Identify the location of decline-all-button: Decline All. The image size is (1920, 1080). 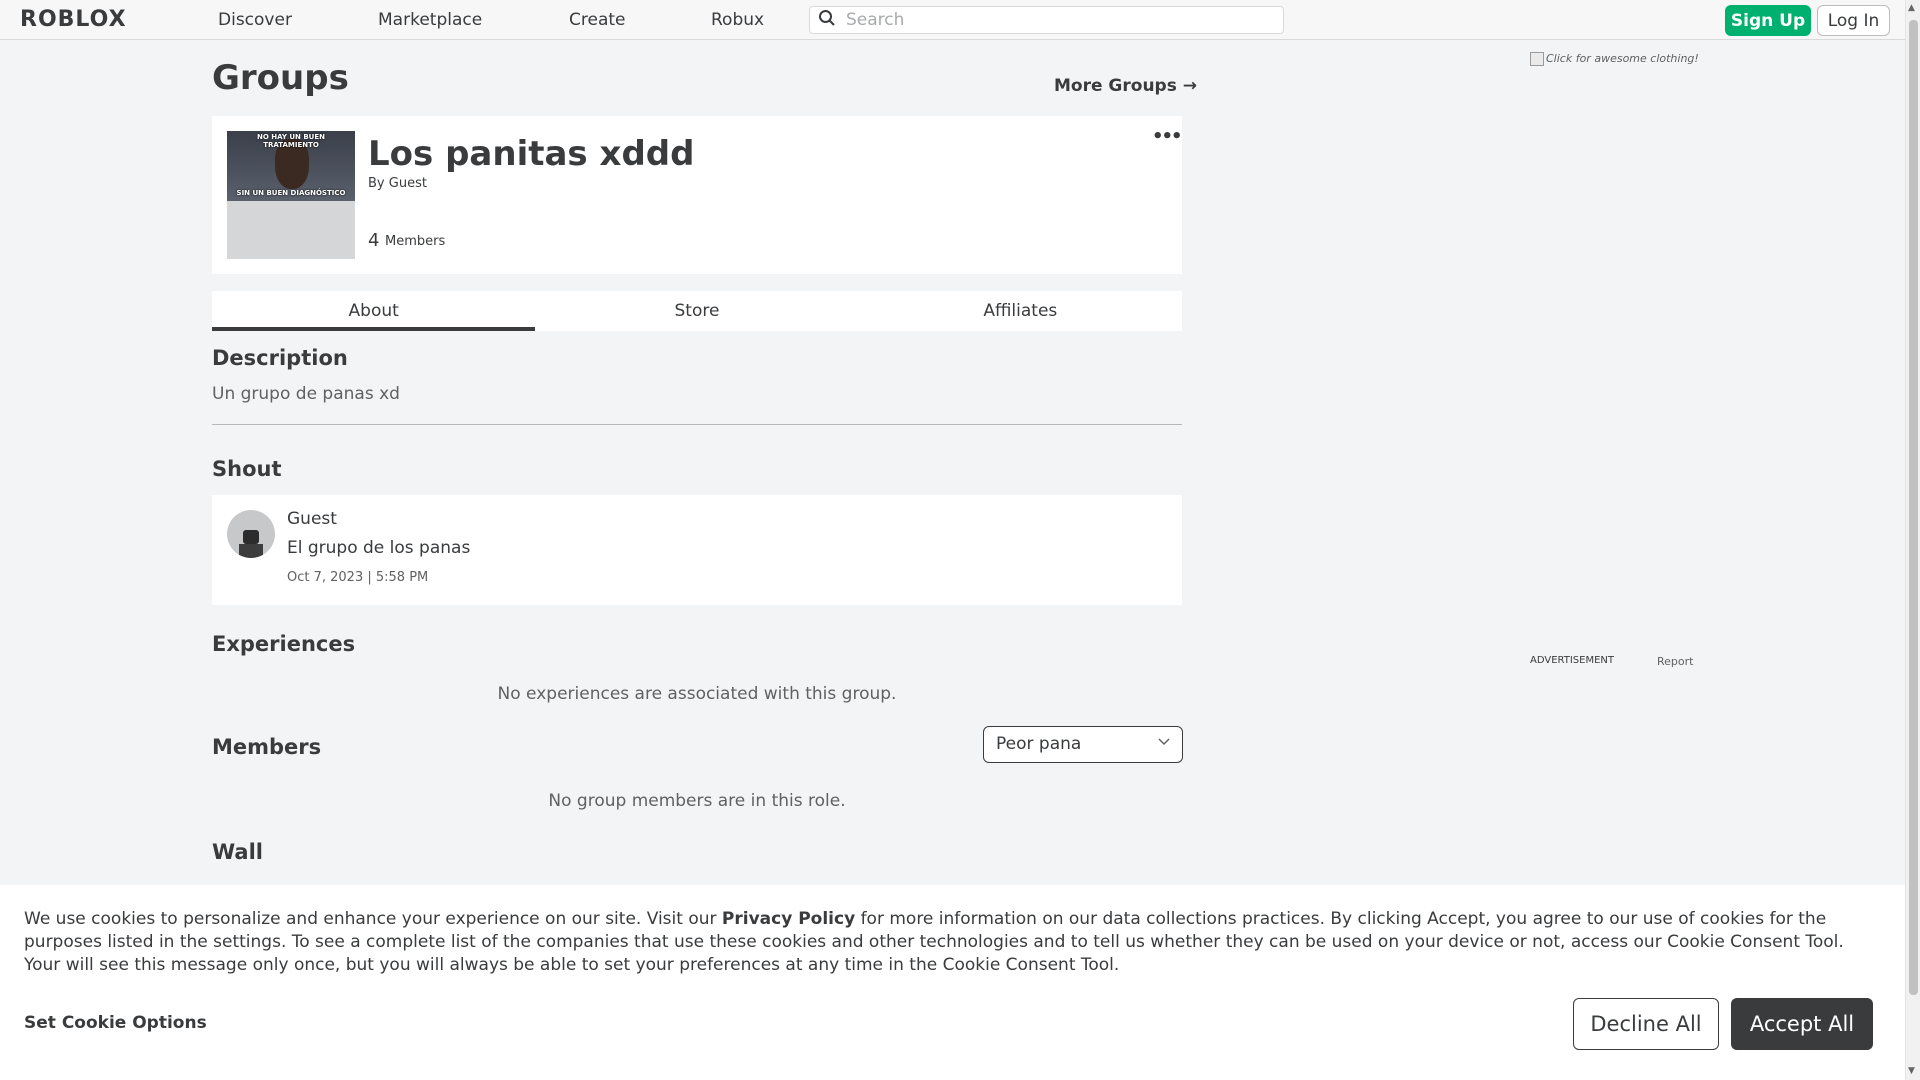
(1646, 1024).